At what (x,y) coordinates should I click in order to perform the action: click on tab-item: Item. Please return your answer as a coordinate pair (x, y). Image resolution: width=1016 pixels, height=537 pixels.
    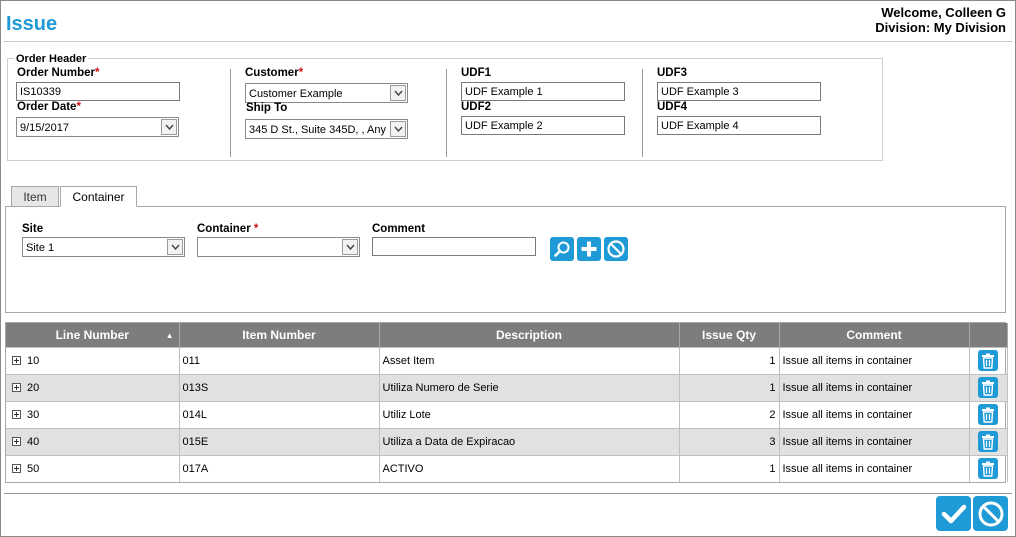
    Looking at the image, I should click on (35, 196).